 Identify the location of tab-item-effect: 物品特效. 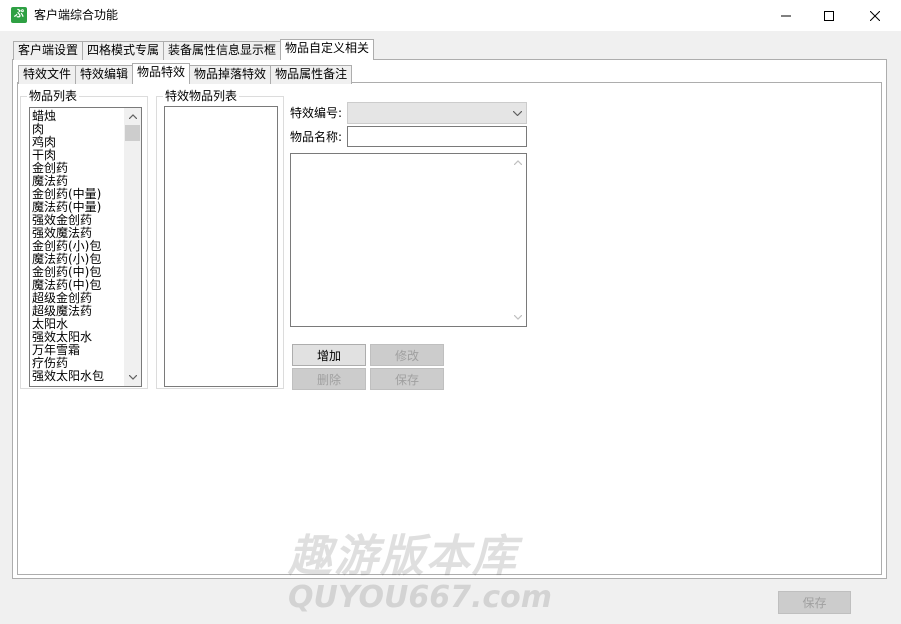
(161, 73).